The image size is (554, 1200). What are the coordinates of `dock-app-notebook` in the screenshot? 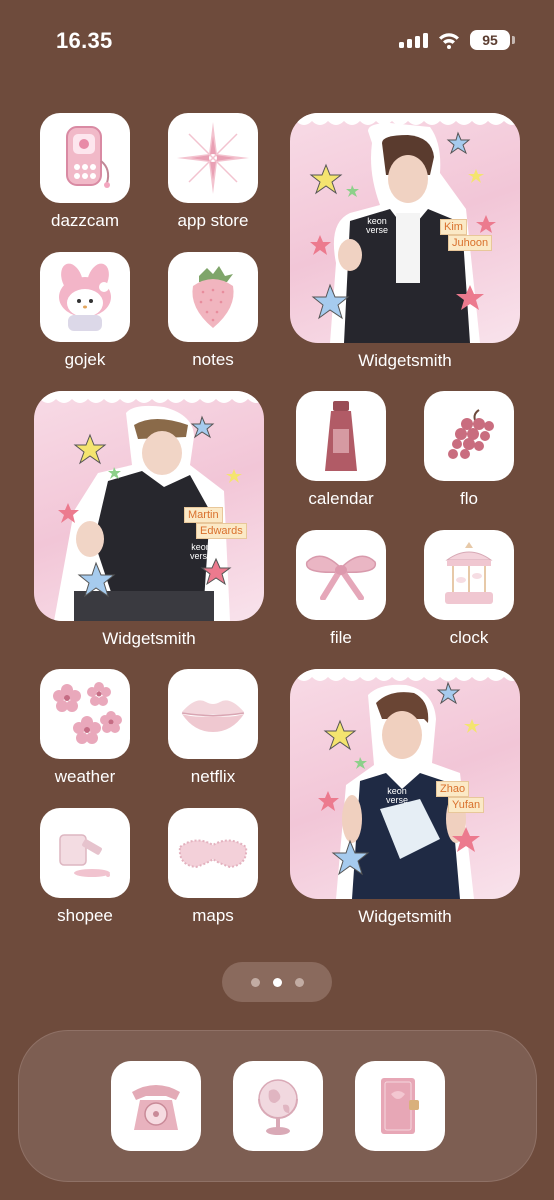 It's located at (400, 1106).